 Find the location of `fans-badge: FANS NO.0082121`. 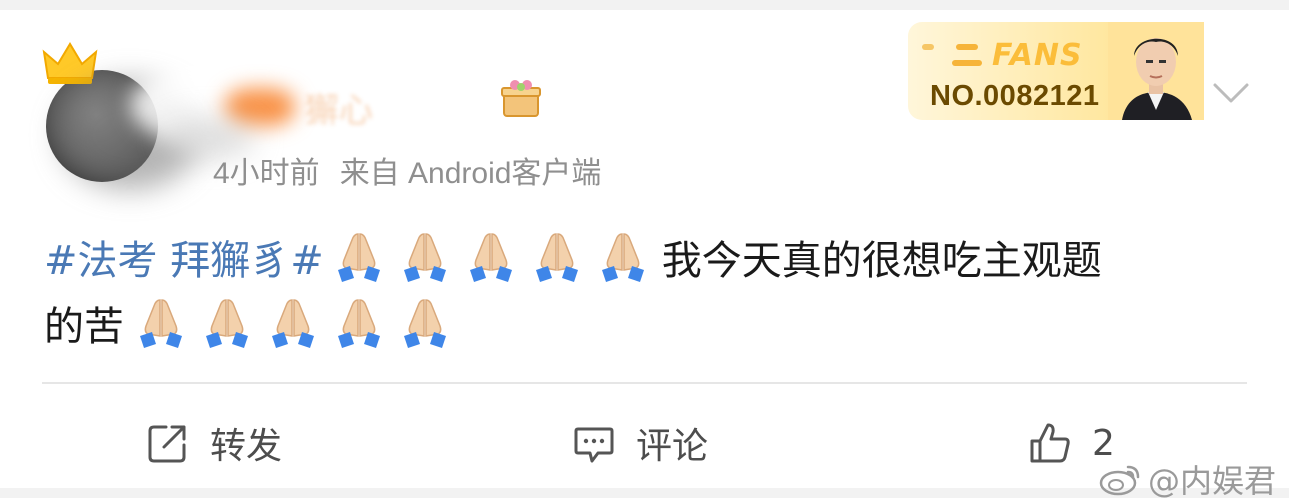

fans-badge: FANS NO.0082121 is located at coordinates (1056, 71).